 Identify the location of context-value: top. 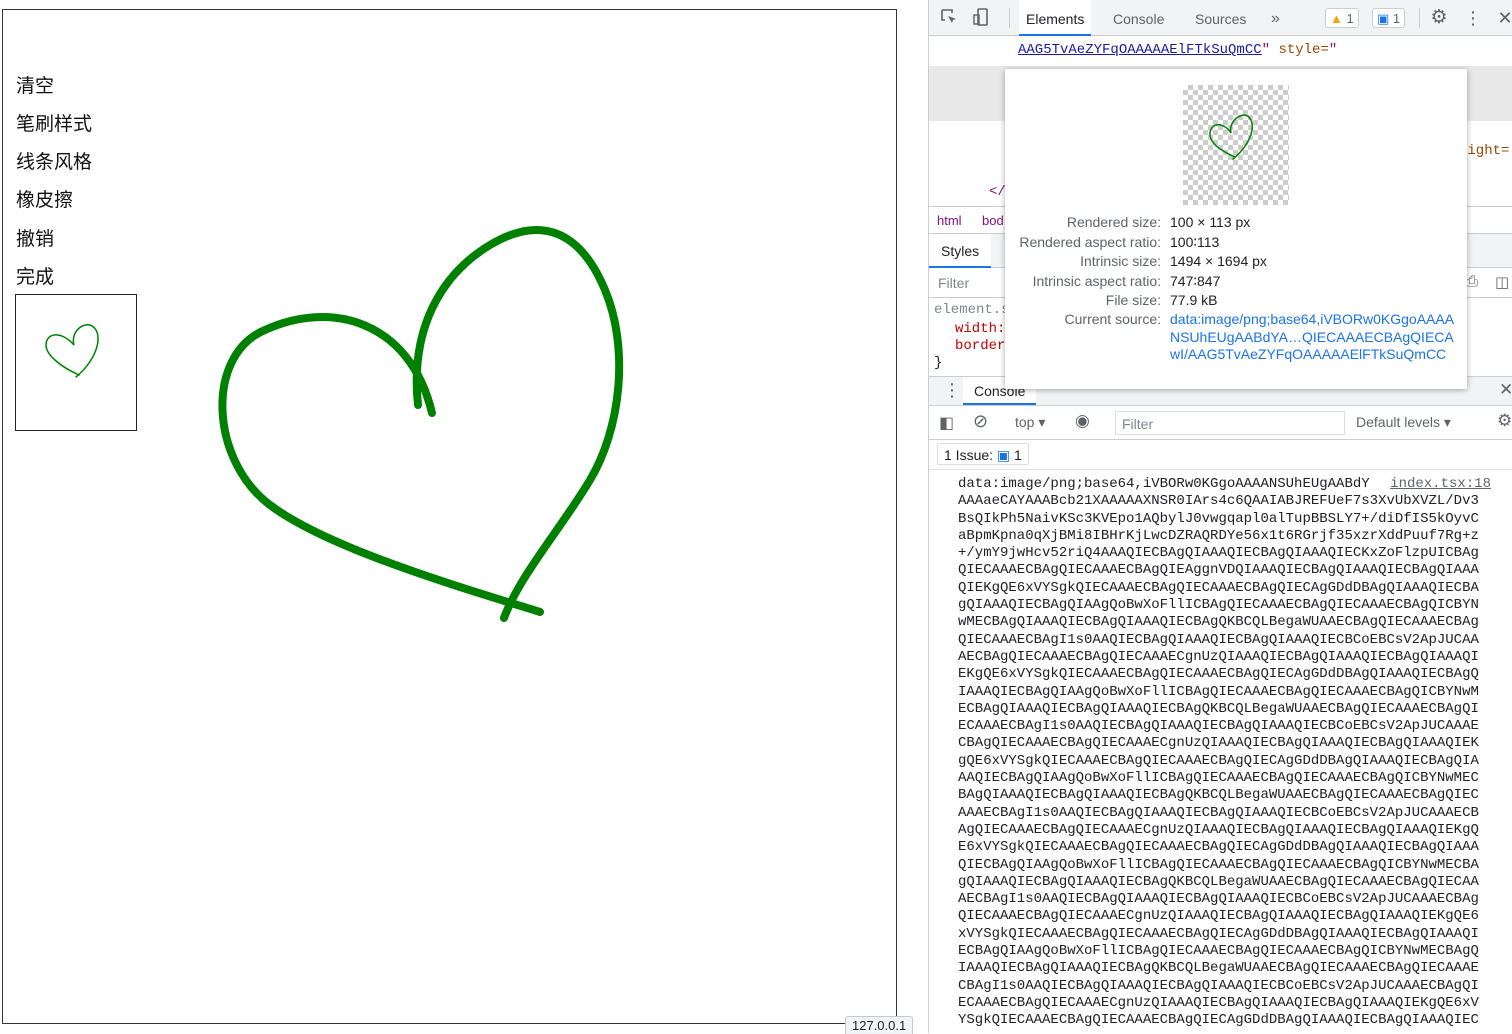
(1025, 422).